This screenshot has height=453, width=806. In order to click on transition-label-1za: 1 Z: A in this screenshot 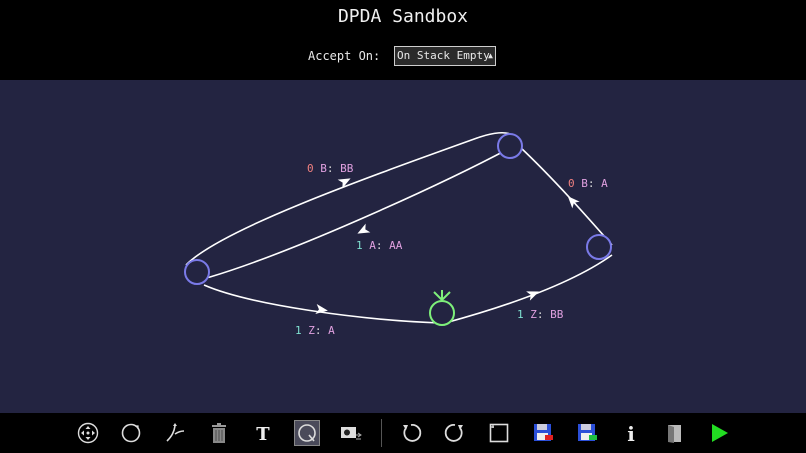, I will do `click(315, 330)`.